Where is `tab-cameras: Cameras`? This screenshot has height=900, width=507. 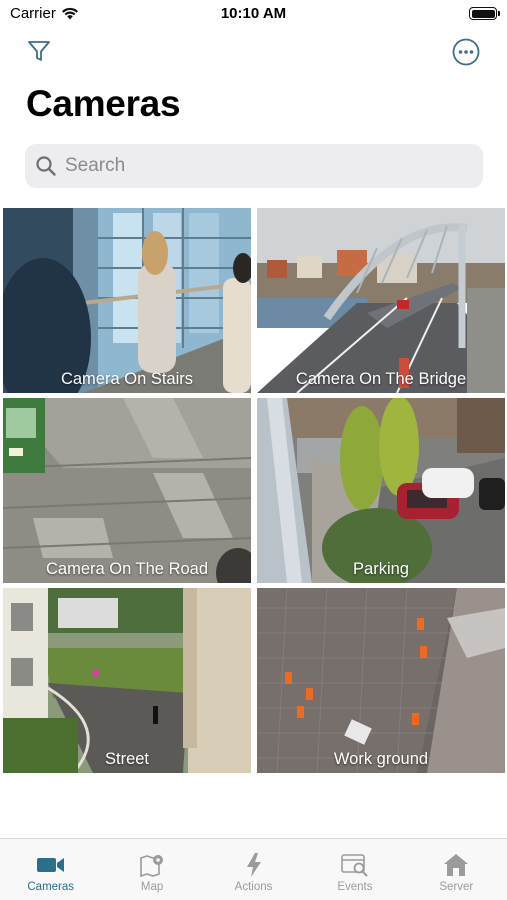 tab-cameras: Cameras is located at coordinates (50, 869).